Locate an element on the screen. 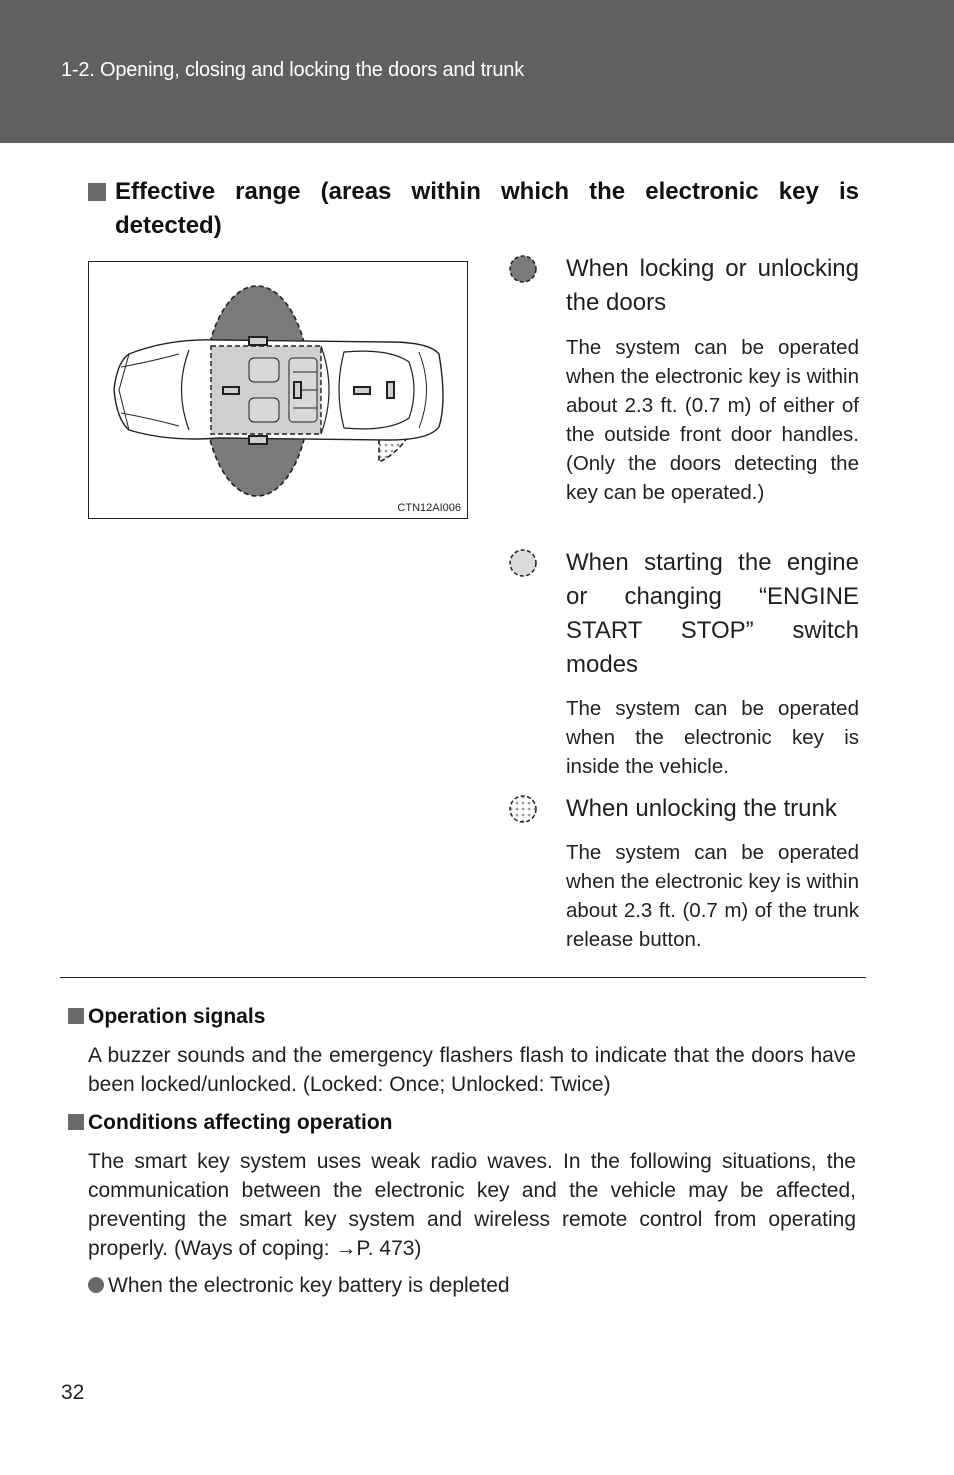 This screenshot has width=954, height=1475. dark-dashed-circle-icon is located at coordinates (523, 269).